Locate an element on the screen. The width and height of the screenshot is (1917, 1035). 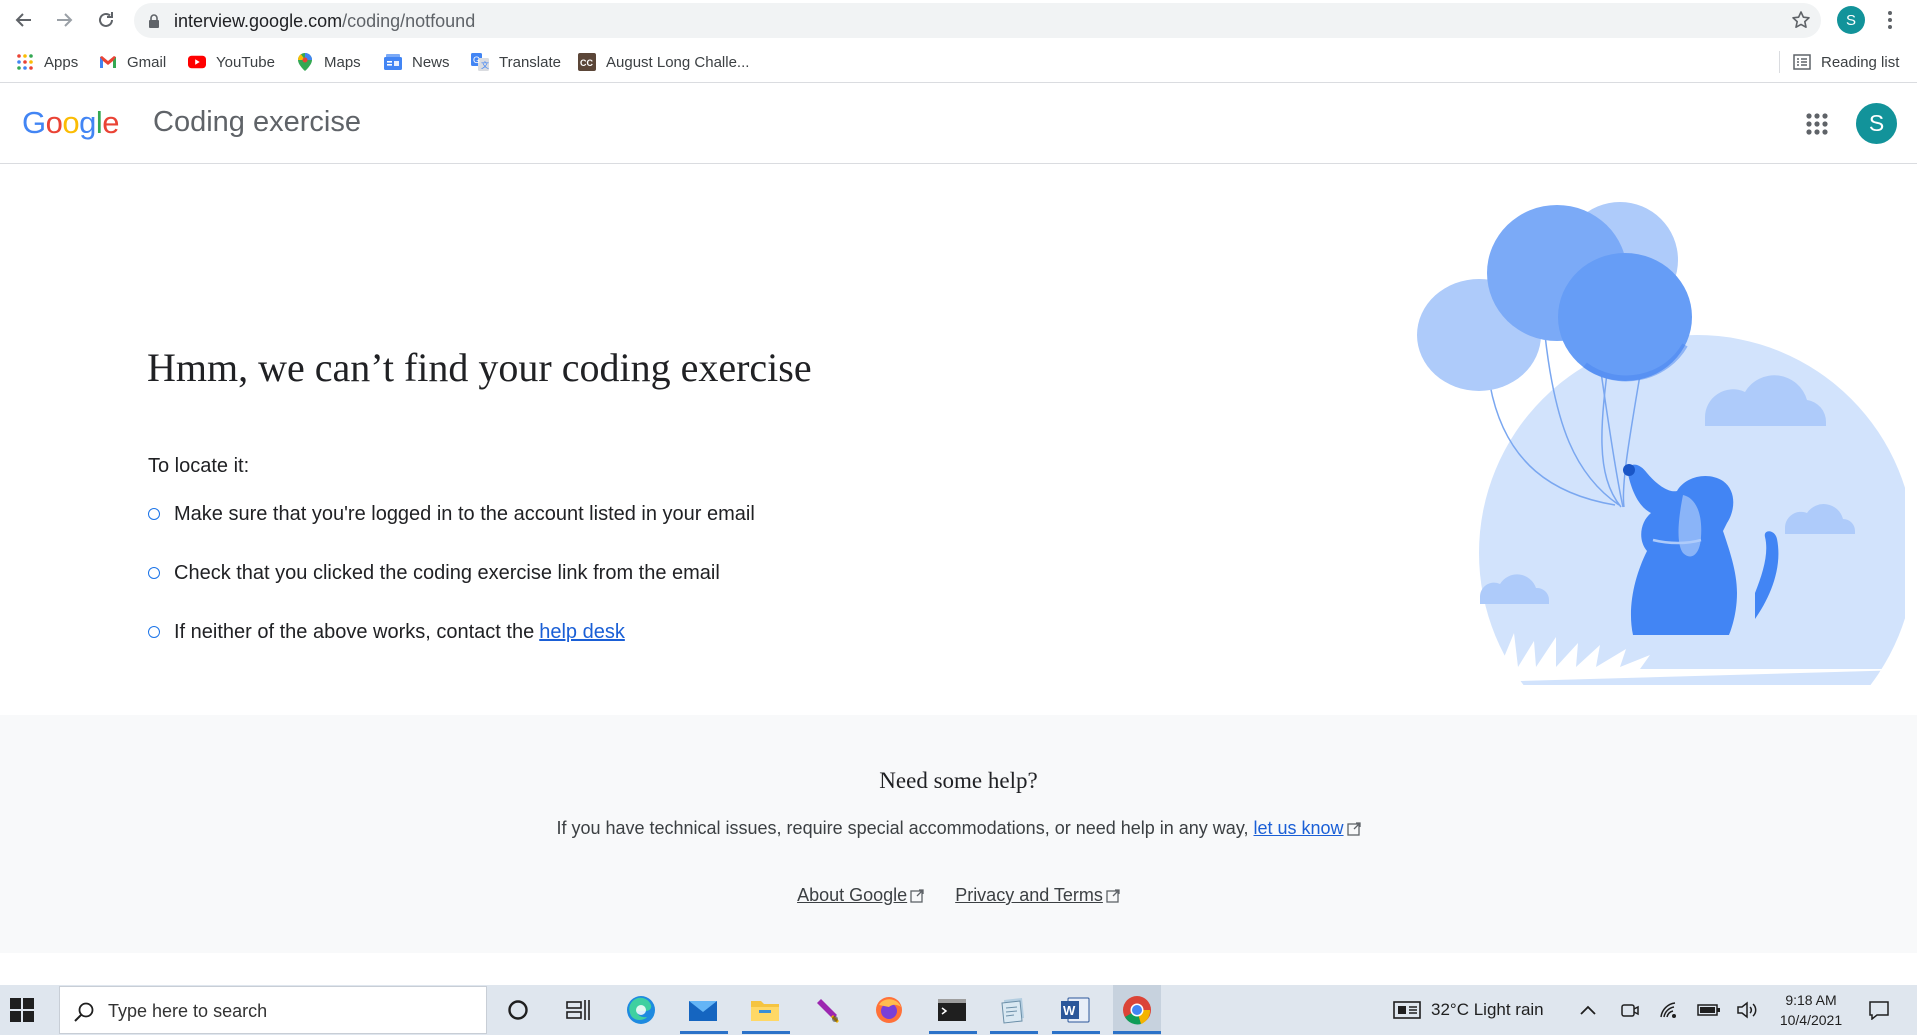
start-button is located at coordinates (28, 1012).